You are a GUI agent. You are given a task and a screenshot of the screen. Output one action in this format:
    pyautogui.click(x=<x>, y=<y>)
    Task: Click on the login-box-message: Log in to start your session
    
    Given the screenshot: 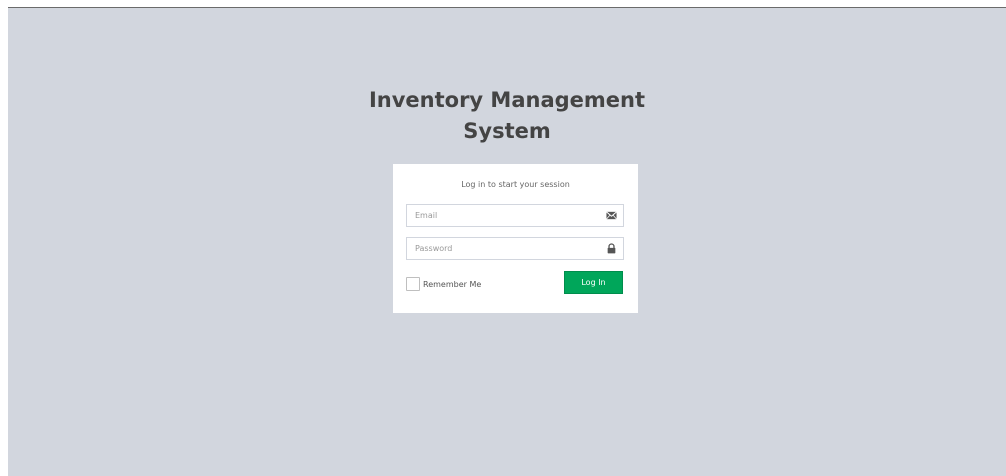 What is the action you would take?
    pyautogui.click(x=515, y=184)
    